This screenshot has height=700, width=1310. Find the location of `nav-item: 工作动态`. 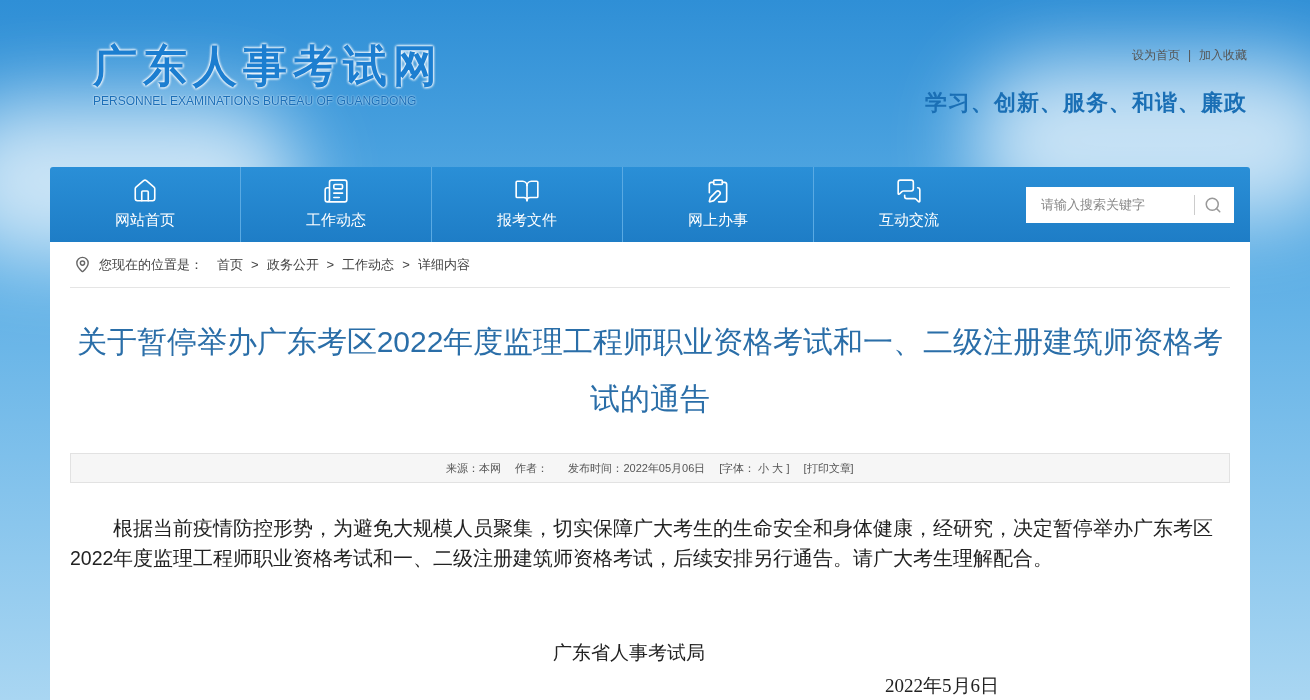

nav-item: 工作动态 is located at coordinates (336, 204).